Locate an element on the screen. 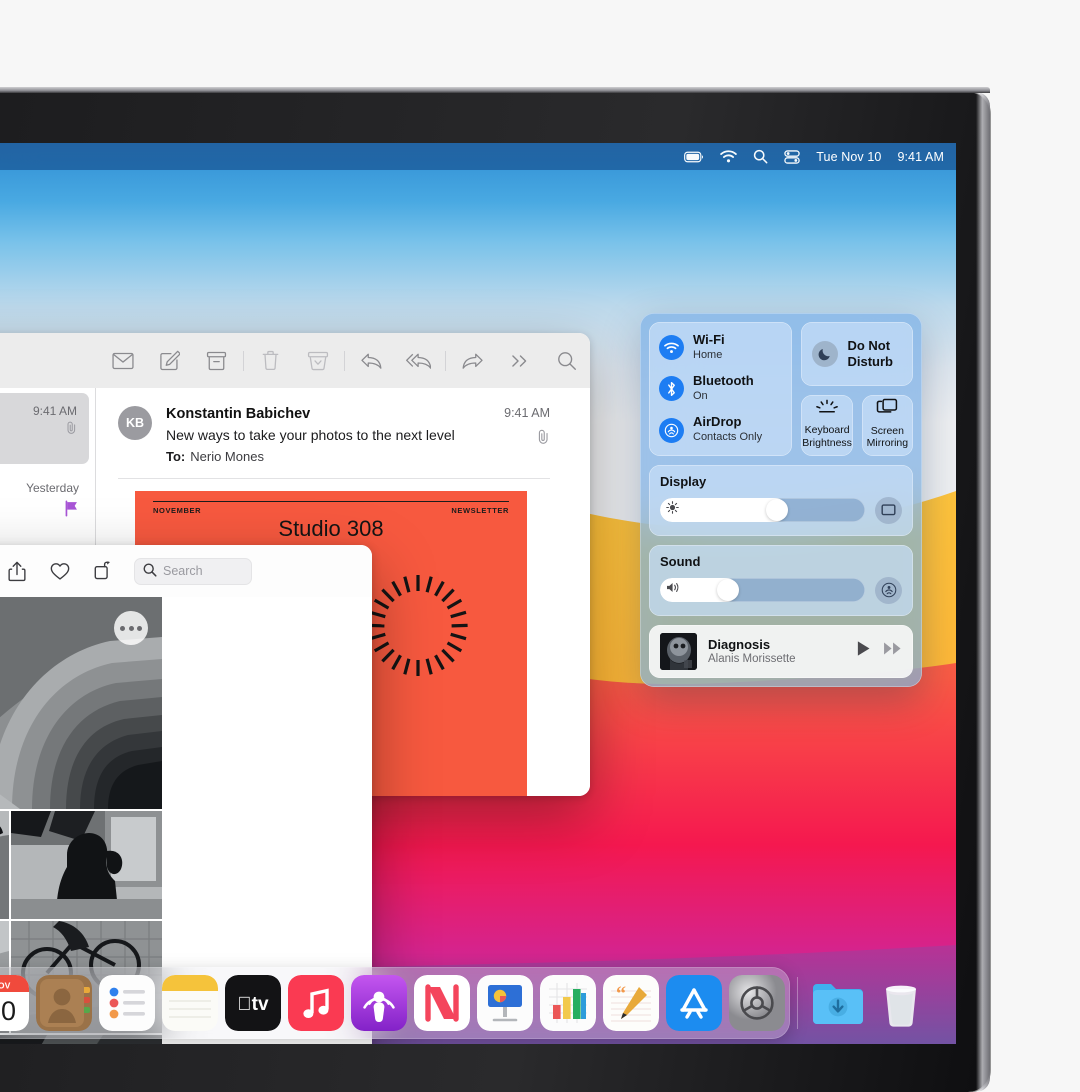  bluetooth-title: Bluetooth is located at coordinates (723, 381).